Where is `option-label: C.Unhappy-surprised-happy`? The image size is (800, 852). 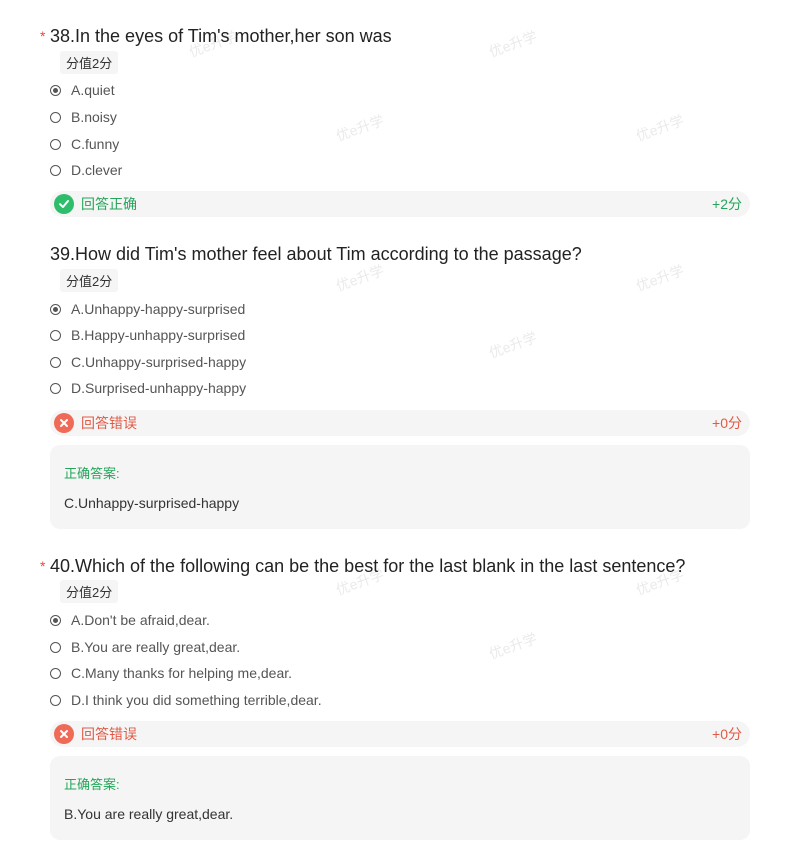
option-label: C.Unhappy-surprised-happy is located at coordinates (159, 362).